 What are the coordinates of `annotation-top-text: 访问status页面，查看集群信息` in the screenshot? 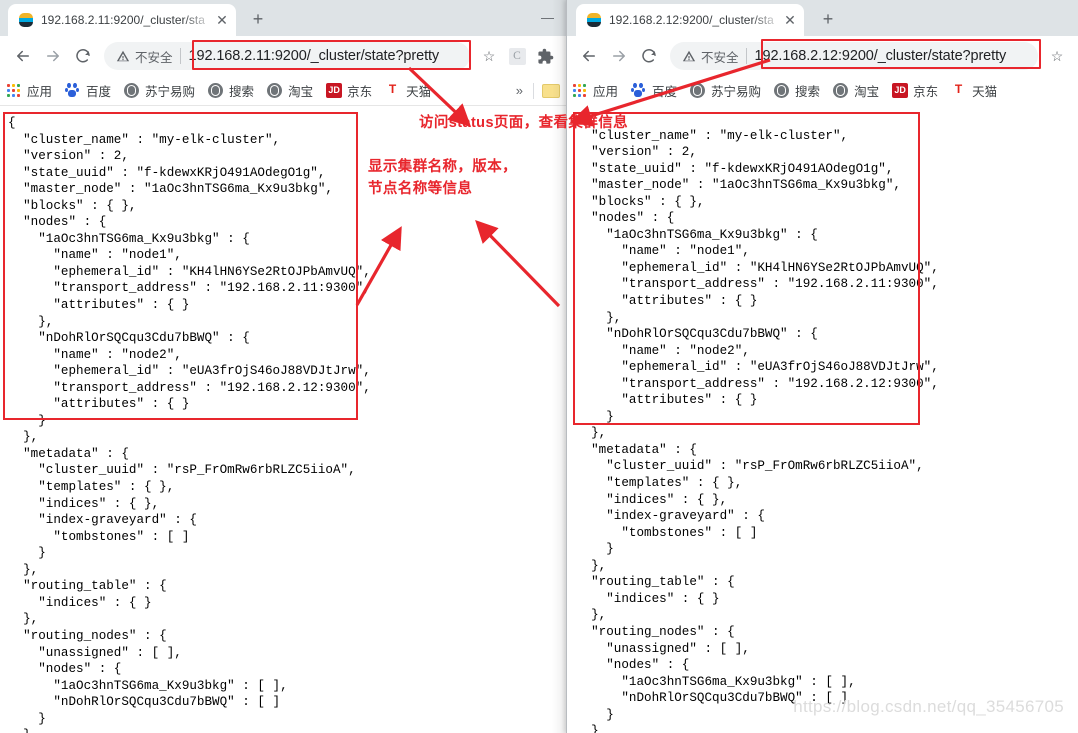 It's located at (524, 123).